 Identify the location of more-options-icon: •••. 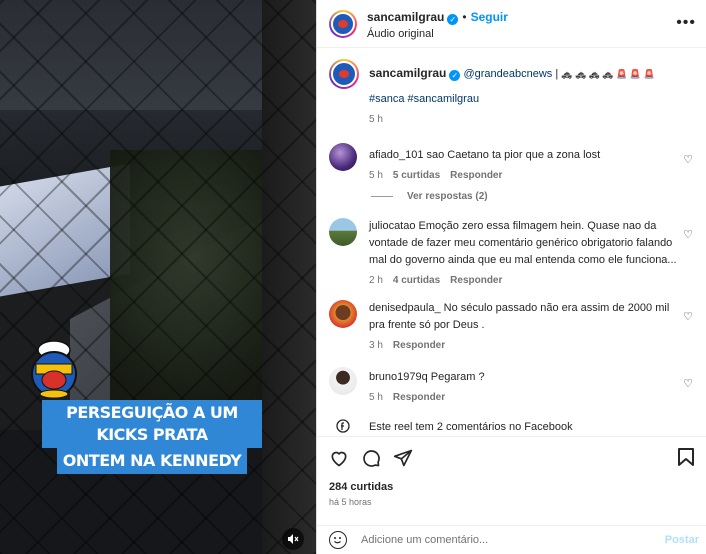
(686, 23).